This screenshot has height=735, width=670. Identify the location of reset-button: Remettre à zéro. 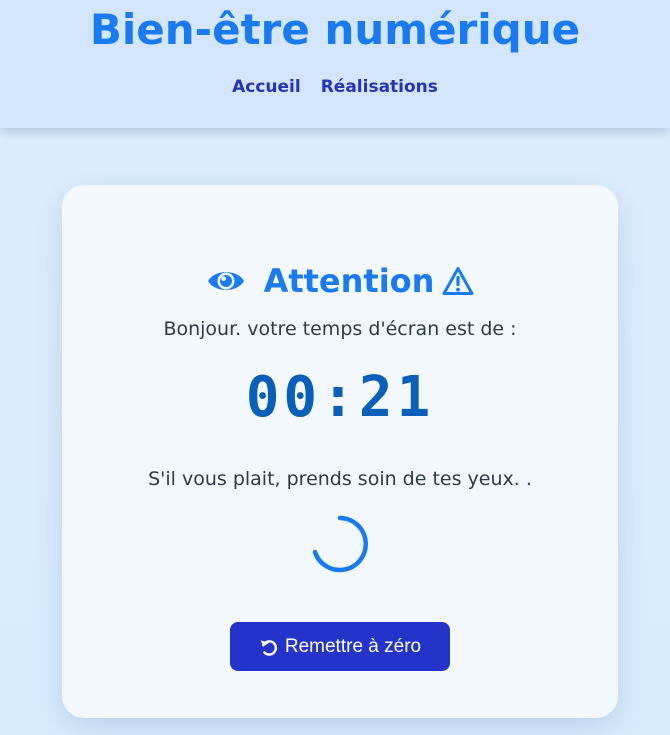
(340, 646).